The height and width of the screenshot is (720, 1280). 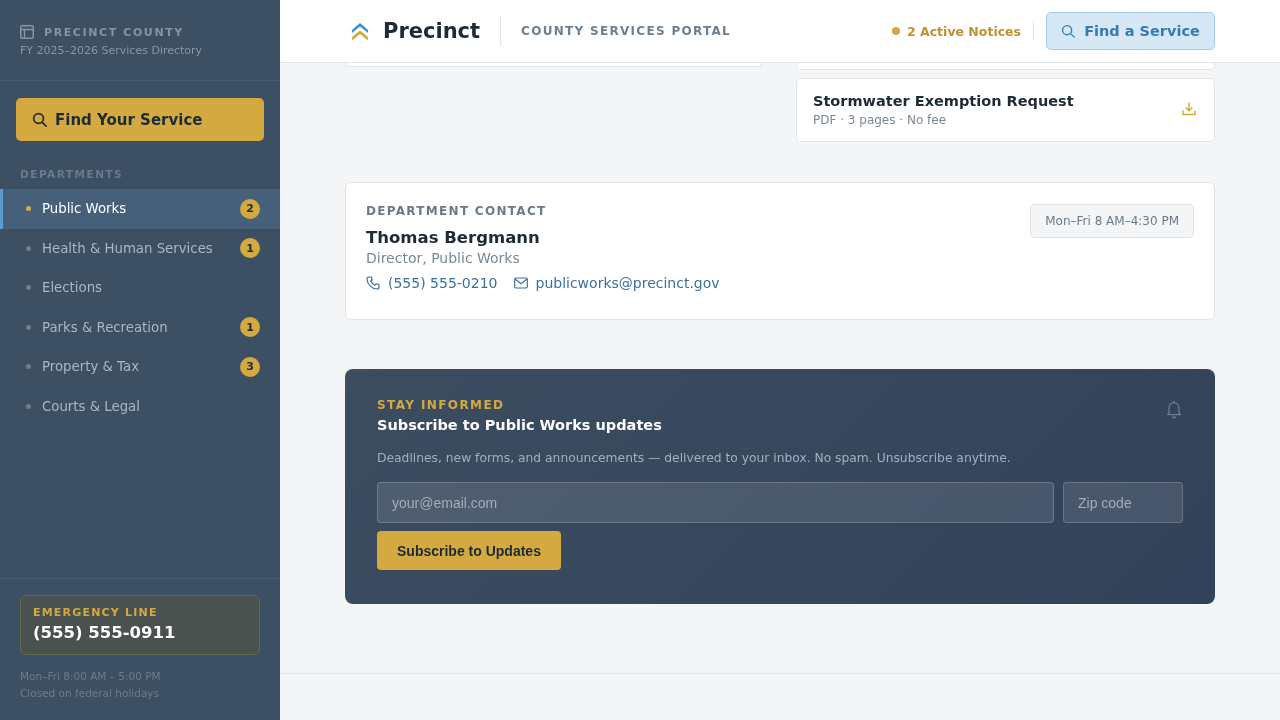 What do you see at coordinates (519, 425) in the screenshot?
I see `subscribe-title: Subscribe to Public Works updates` at bounding box center [519, 425].